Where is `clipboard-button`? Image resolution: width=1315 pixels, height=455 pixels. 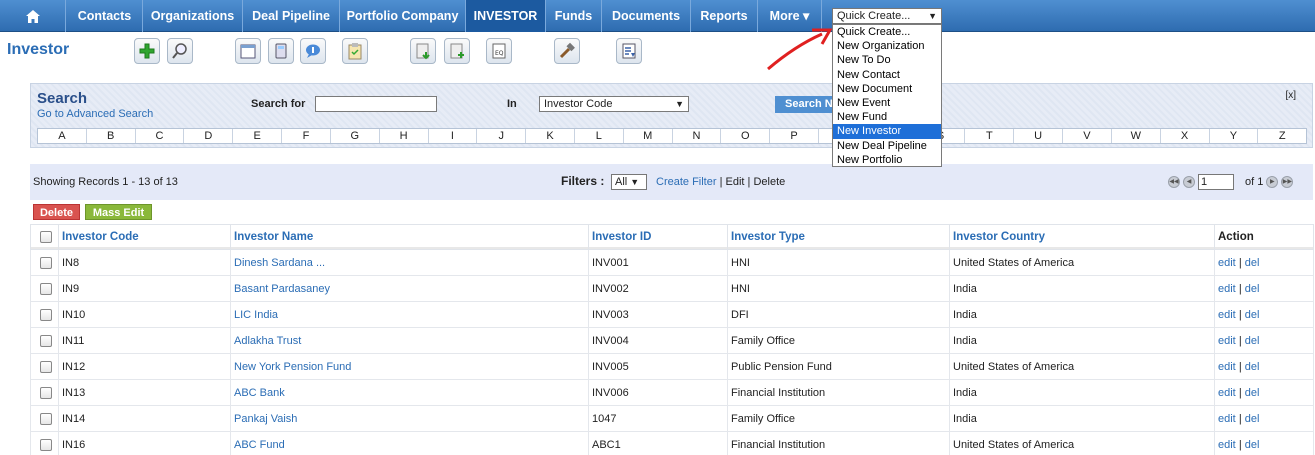 clipboard-button is located at coordinates (355, 51).